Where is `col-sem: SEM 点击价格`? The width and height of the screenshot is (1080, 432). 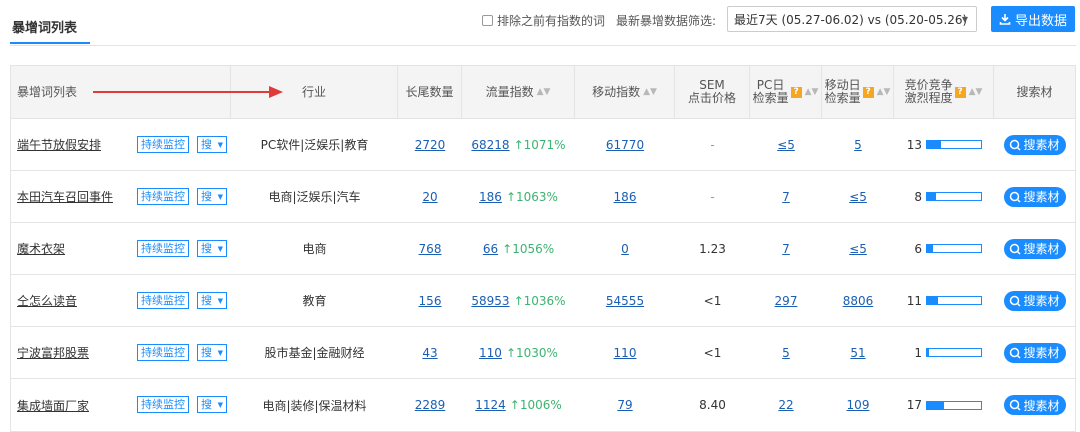 col-sem: SEM 点击价格 is located at coordinates (712, 92).